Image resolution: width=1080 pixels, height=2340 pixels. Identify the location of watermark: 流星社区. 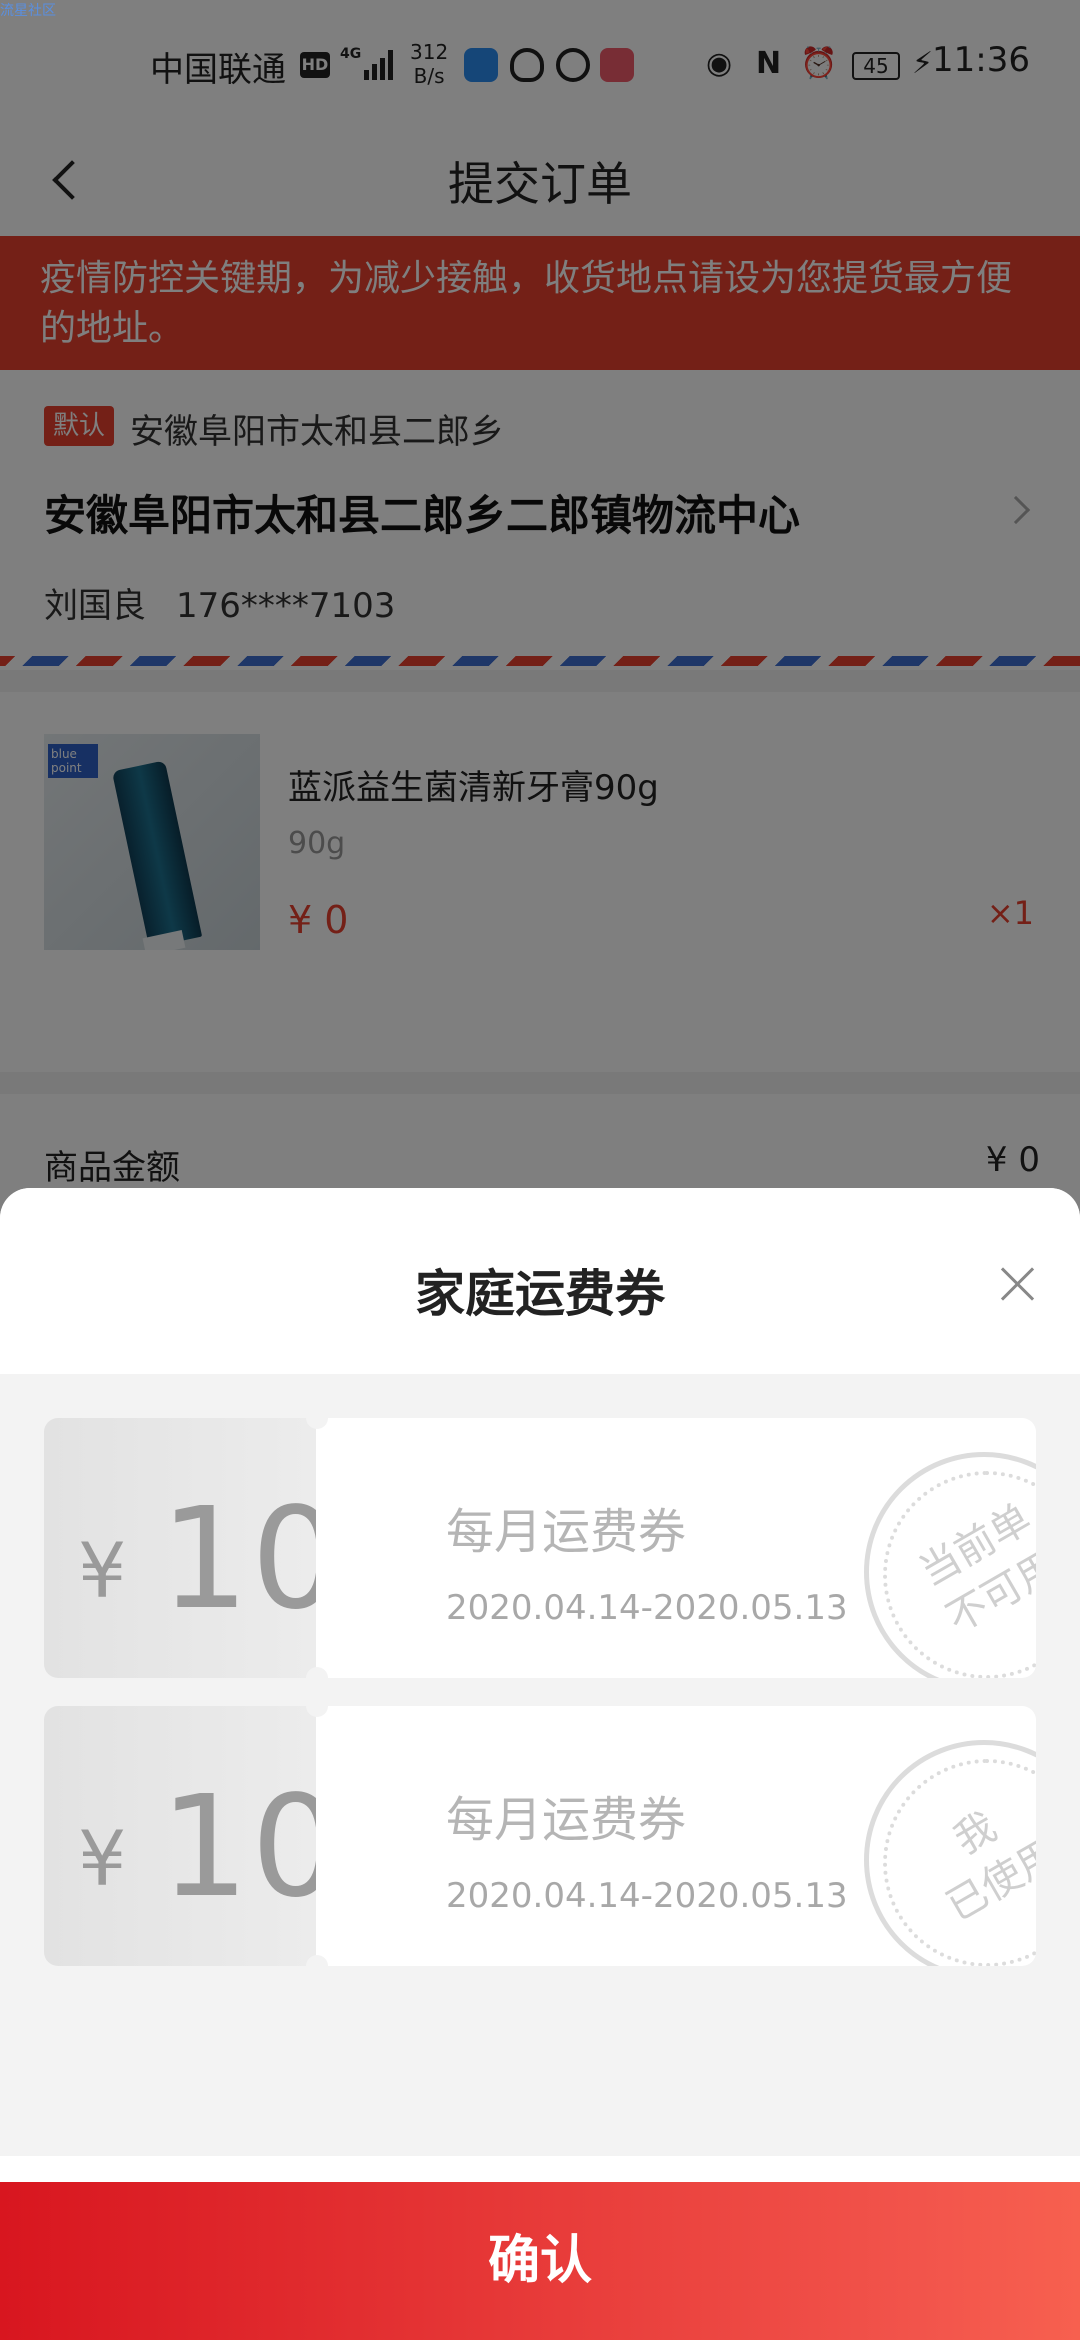
(28, 11).